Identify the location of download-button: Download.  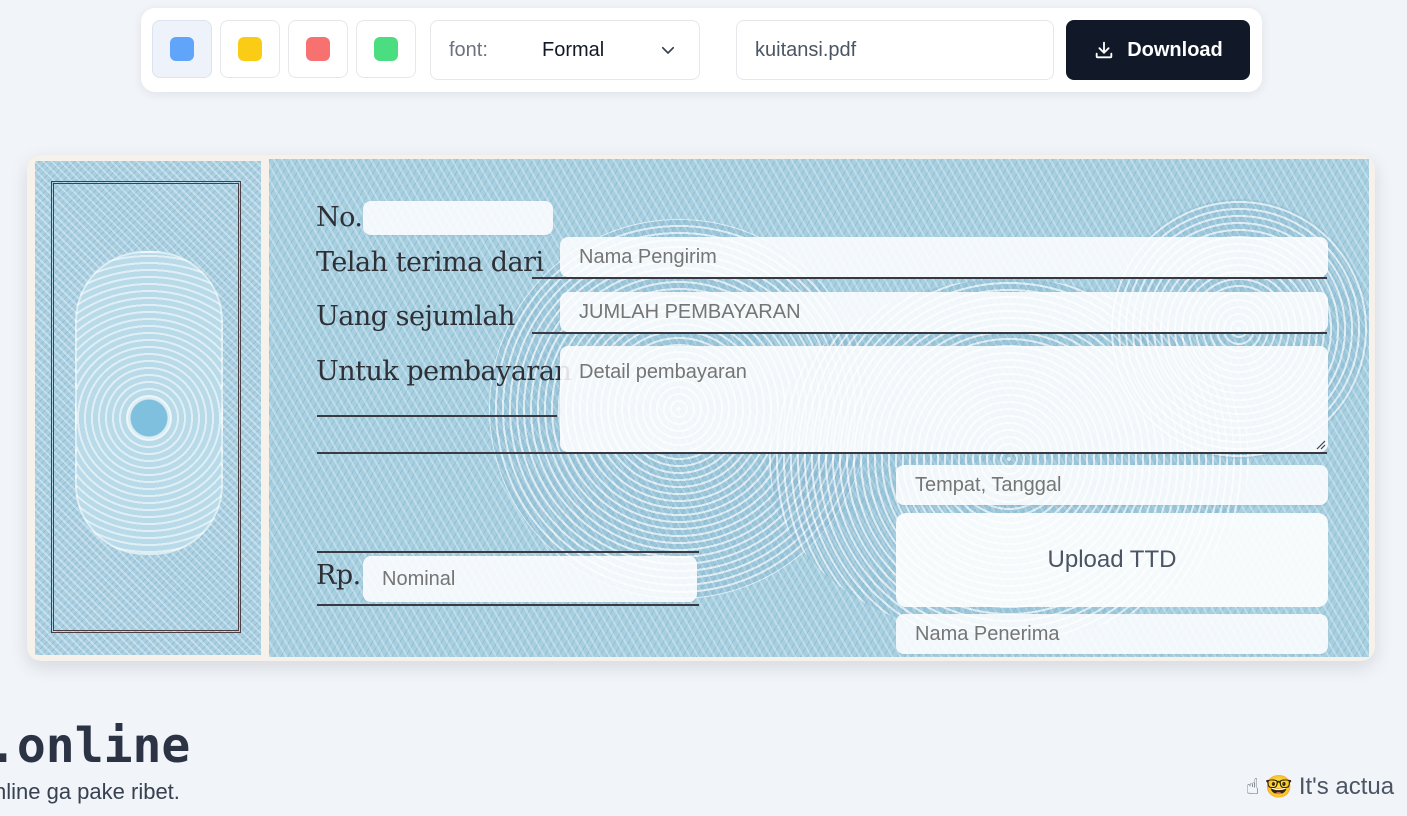
(1158, 50).